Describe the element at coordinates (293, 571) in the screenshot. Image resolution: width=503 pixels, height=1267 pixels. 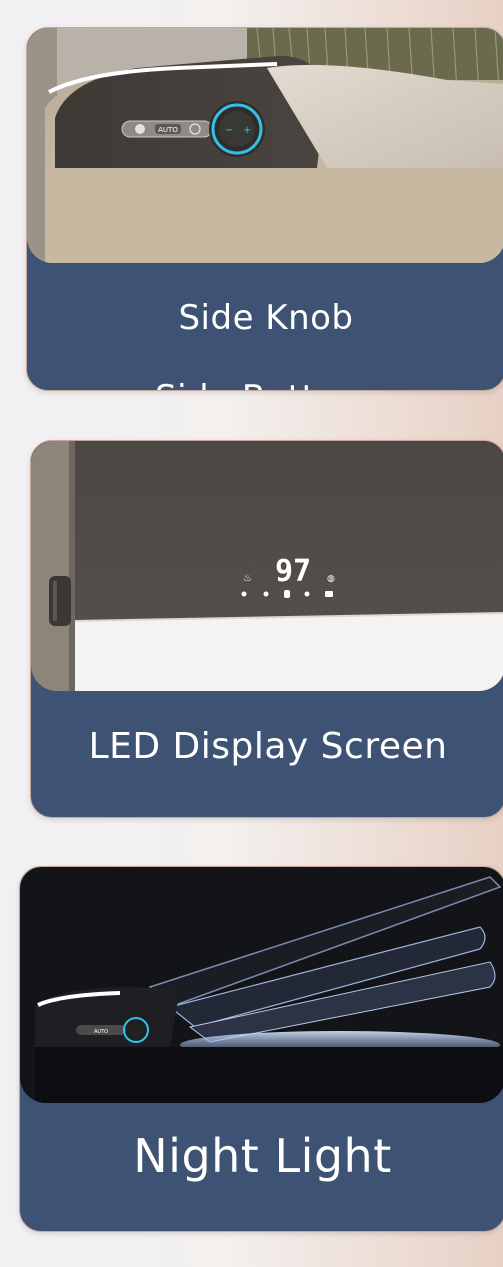
I see `led-temperature-readout: 97` at that location.